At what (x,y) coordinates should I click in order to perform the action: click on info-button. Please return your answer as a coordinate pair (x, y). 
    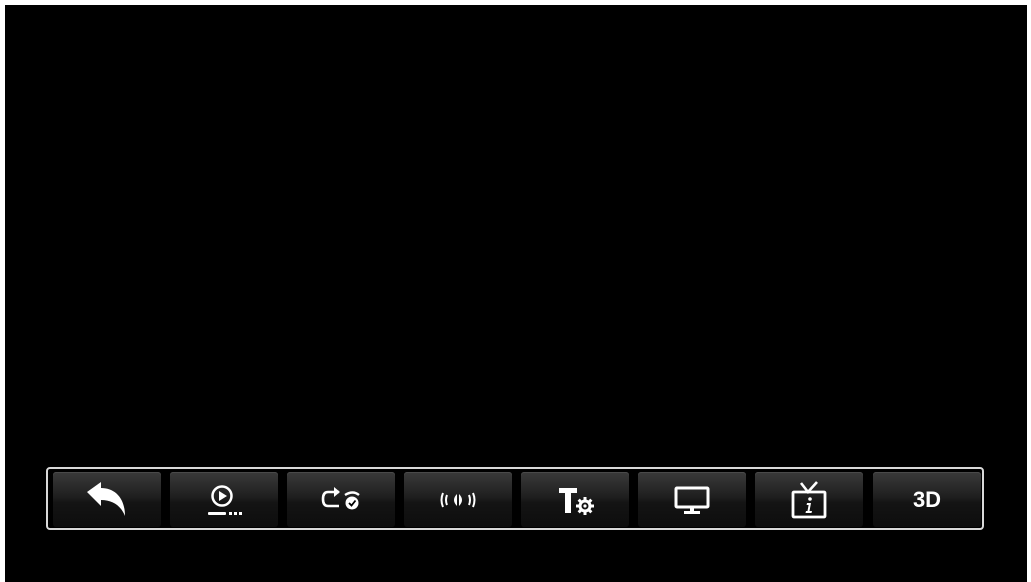
    Looking at the image, I should click on (809, 499).